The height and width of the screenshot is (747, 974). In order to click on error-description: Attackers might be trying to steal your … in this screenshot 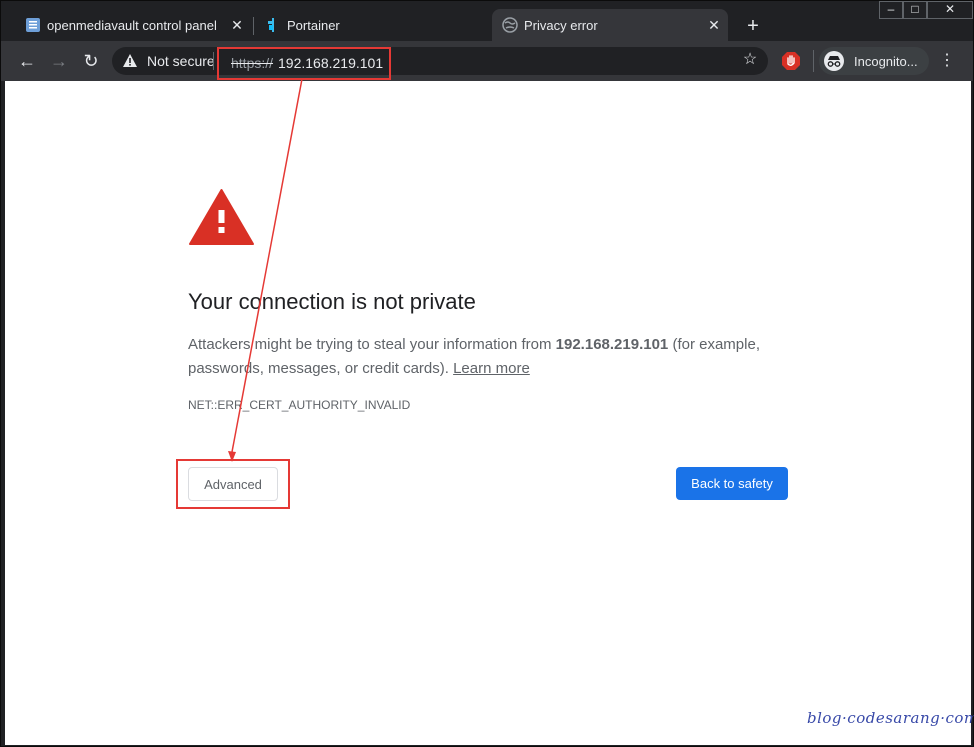, I will do `click(488, 357)`.